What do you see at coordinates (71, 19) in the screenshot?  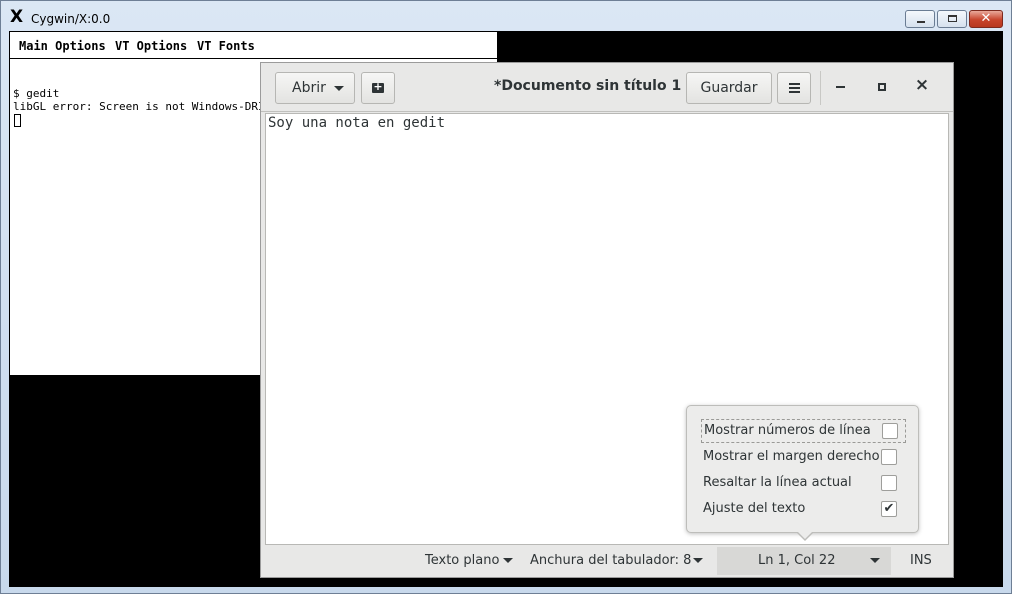 I see `window-title: Cygwin/X:0.0` at bounding box center [71, 19].